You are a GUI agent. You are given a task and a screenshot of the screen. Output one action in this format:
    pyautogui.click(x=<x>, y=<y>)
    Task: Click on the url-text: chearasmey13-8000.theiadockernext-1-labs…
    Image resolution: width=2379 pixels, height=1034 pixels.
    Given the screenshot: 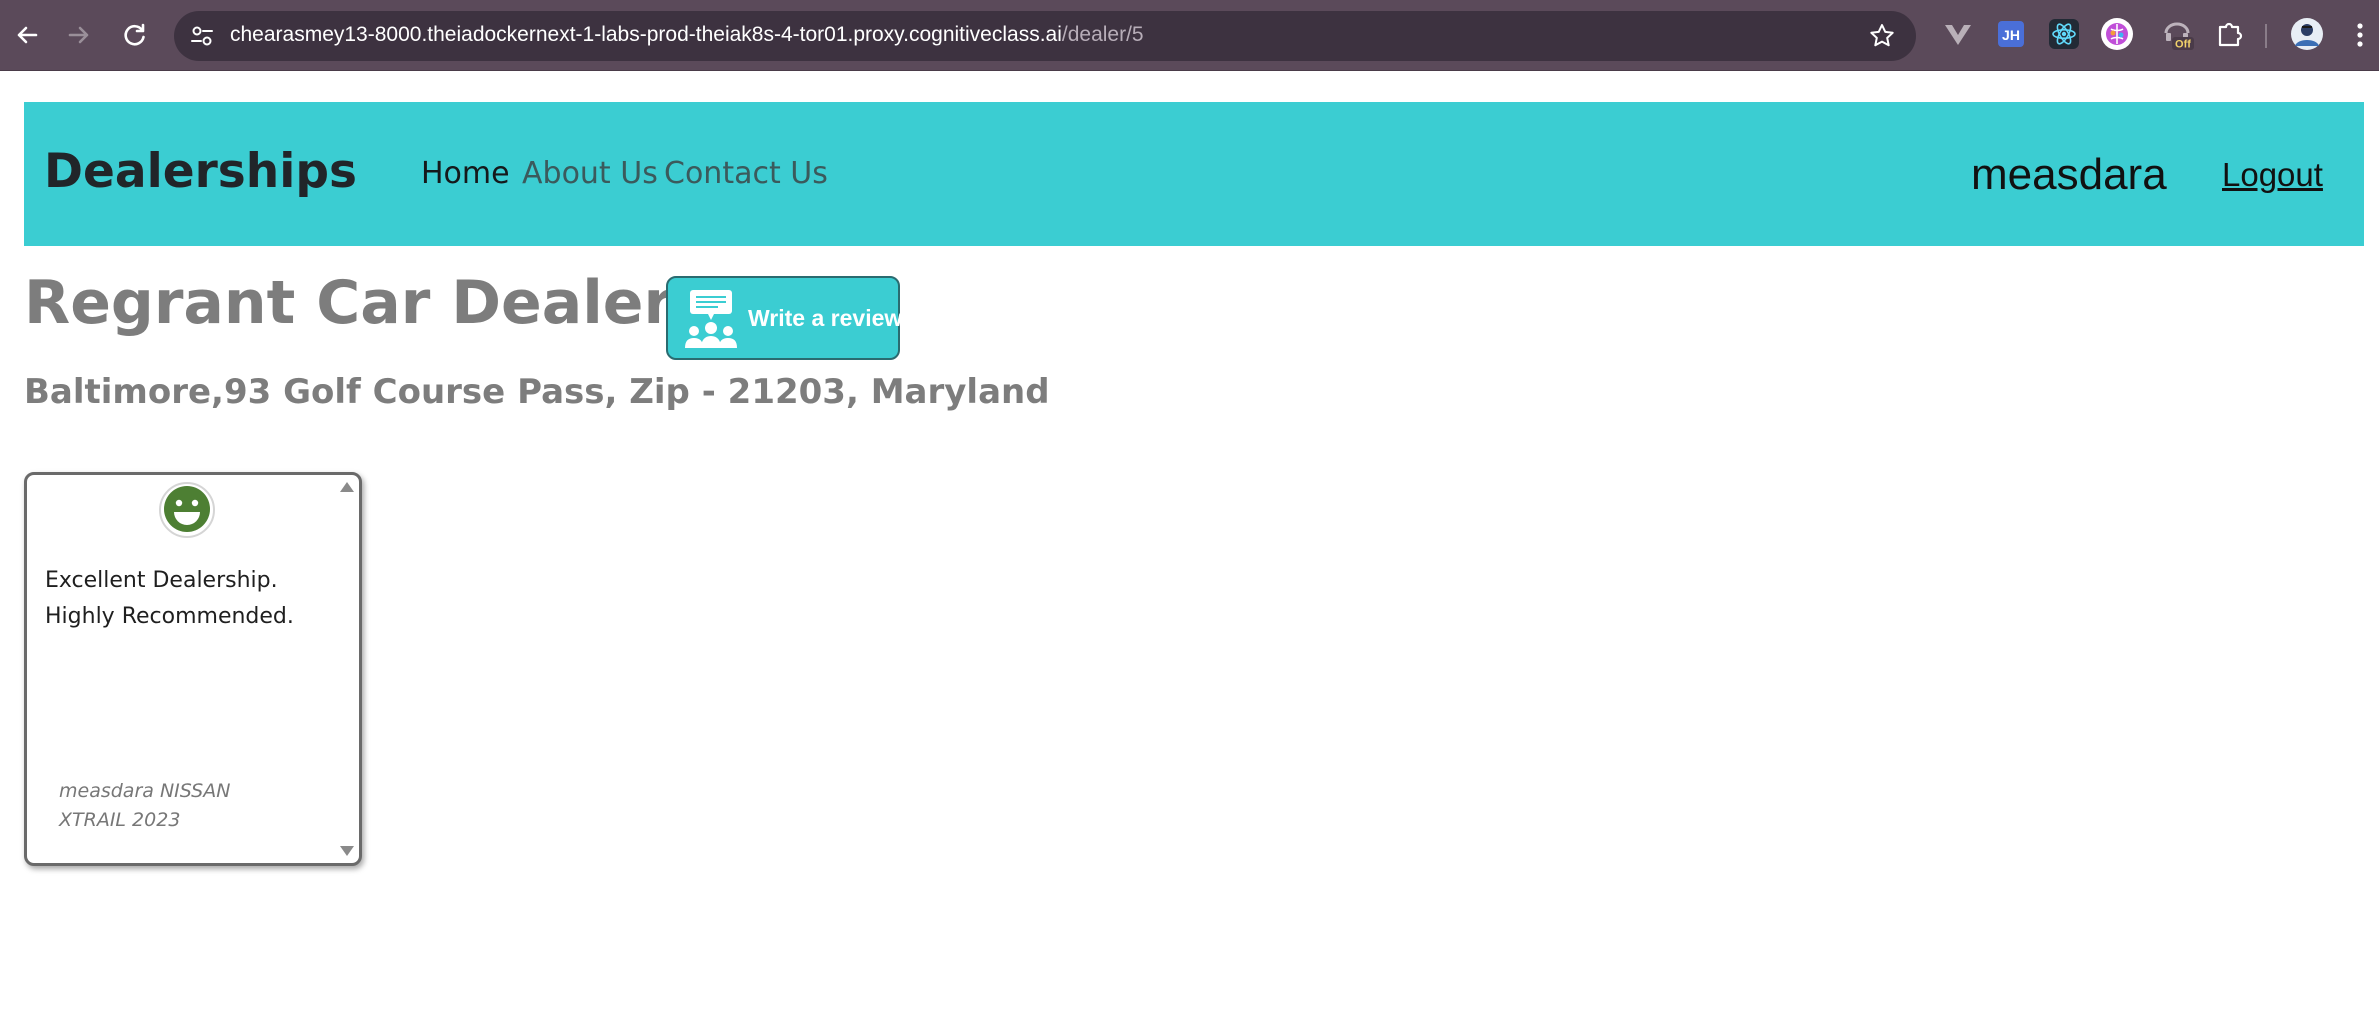 What is the action you would take?
    pyautogui.click(x=687, y=35)
    